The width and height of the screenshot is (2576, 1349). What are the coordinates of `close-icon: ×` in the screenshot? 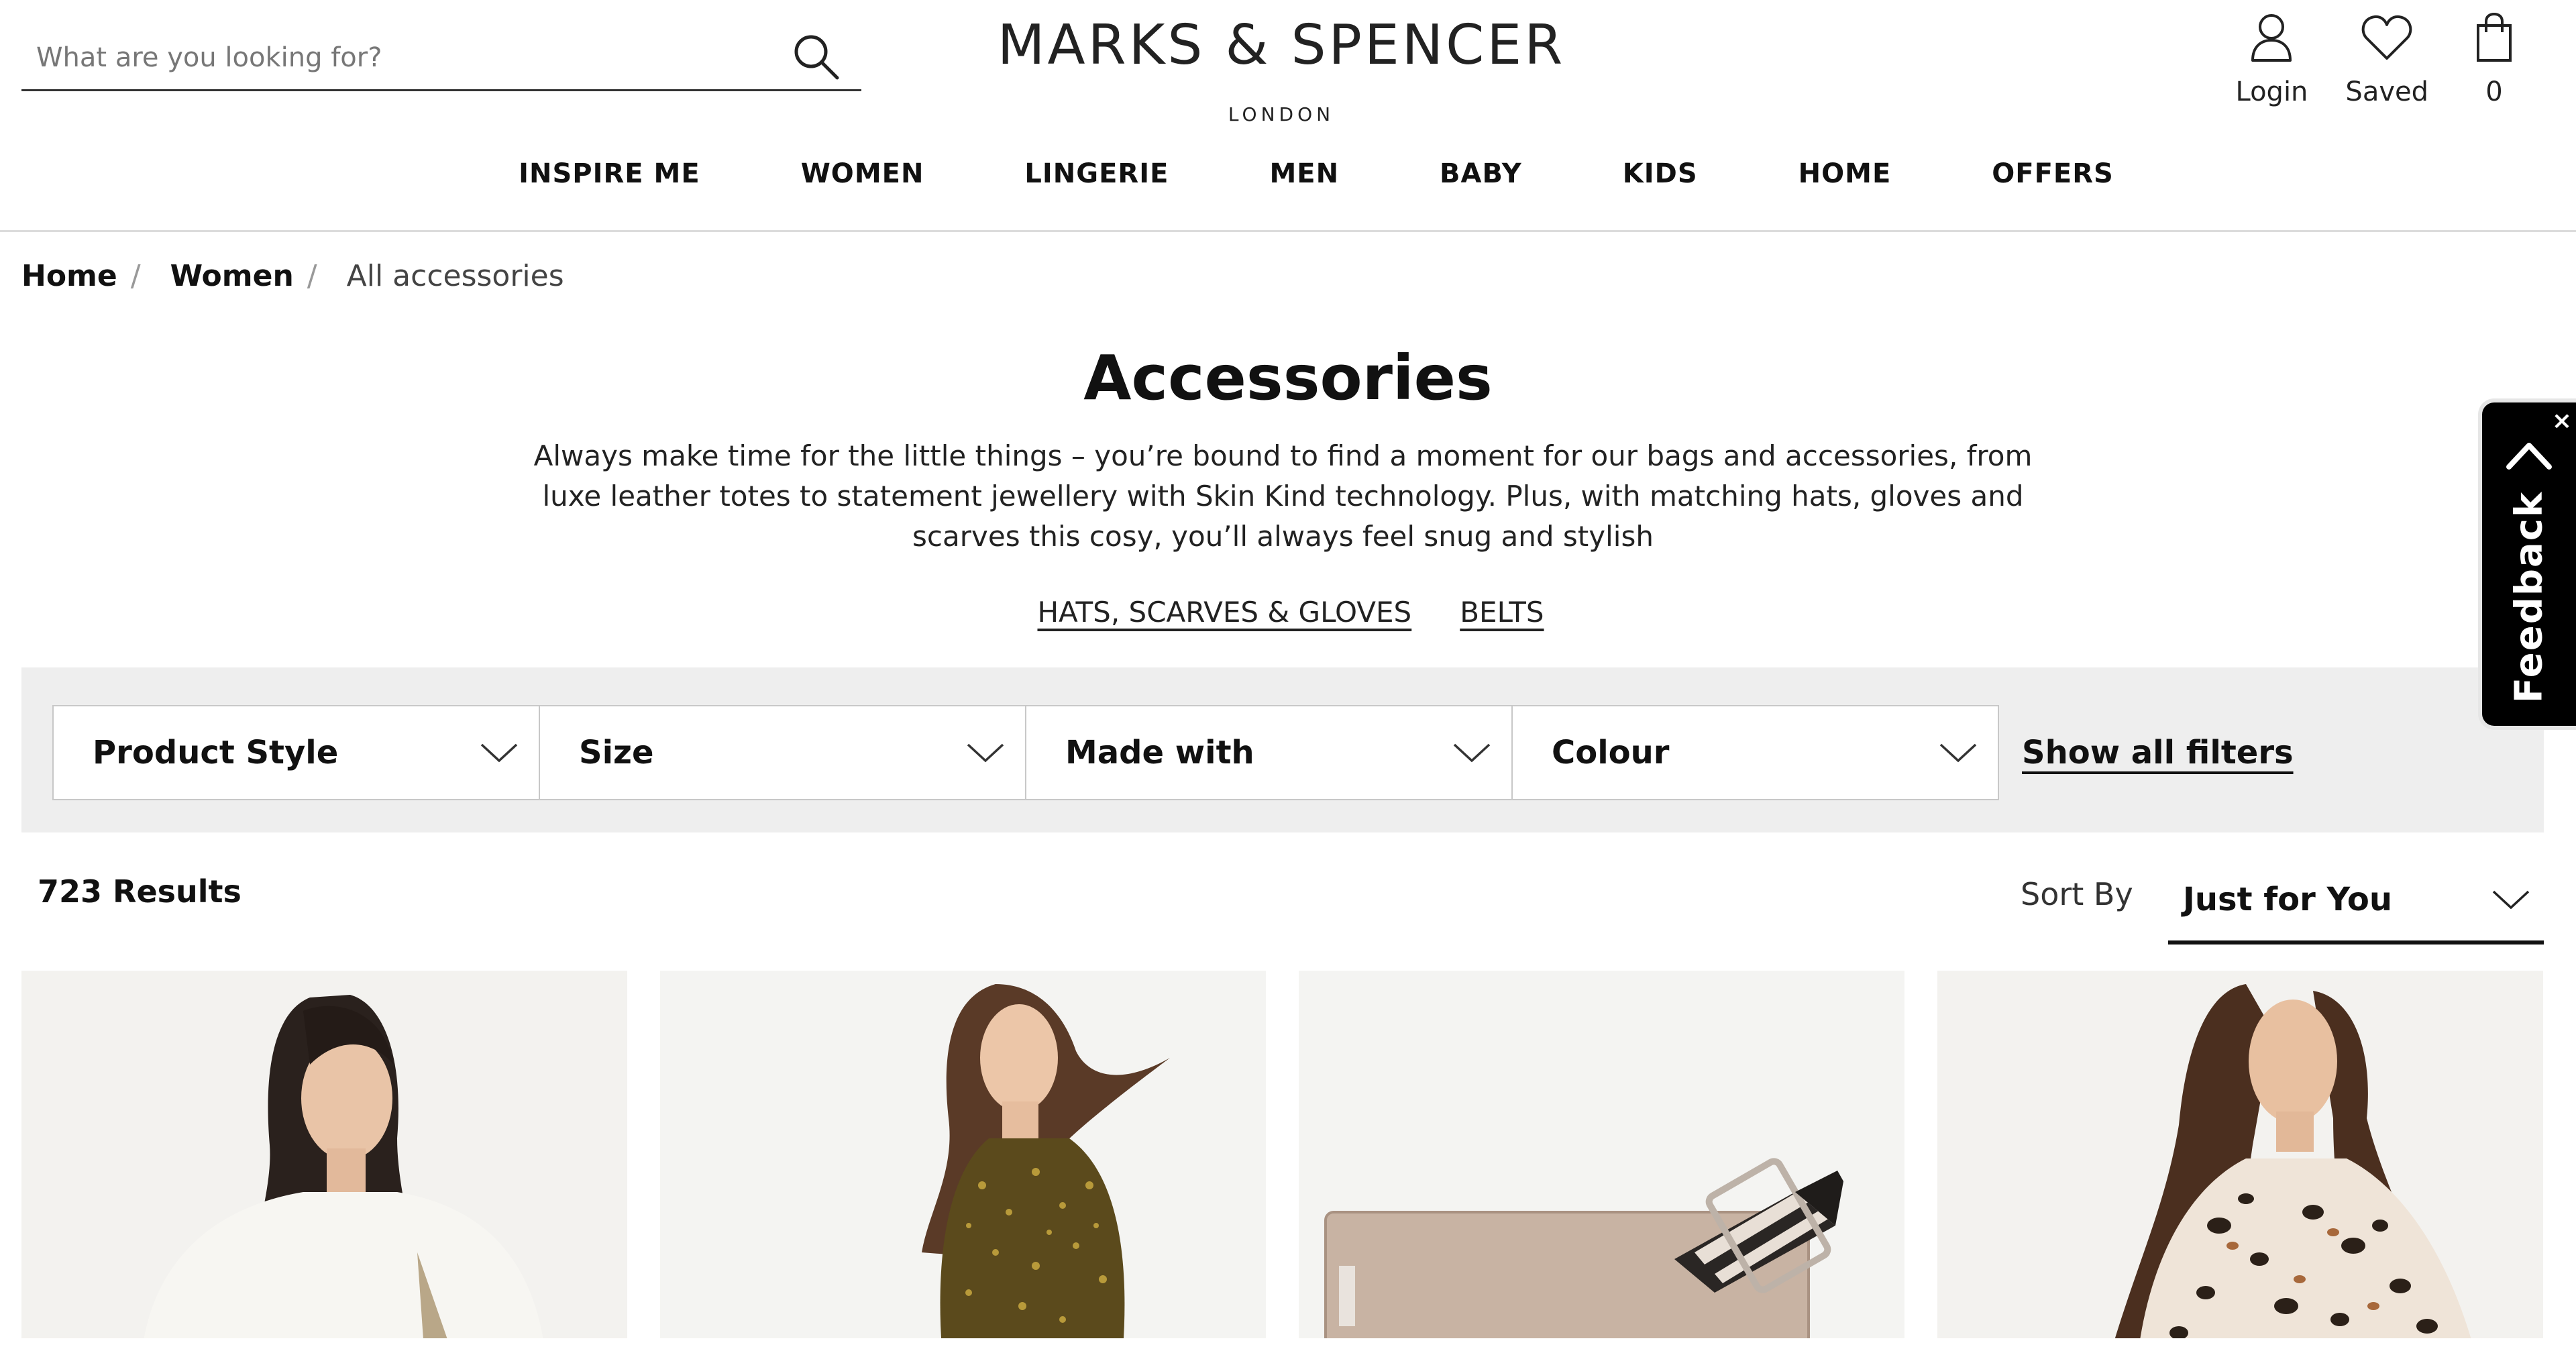 It's located at (2562, 421).